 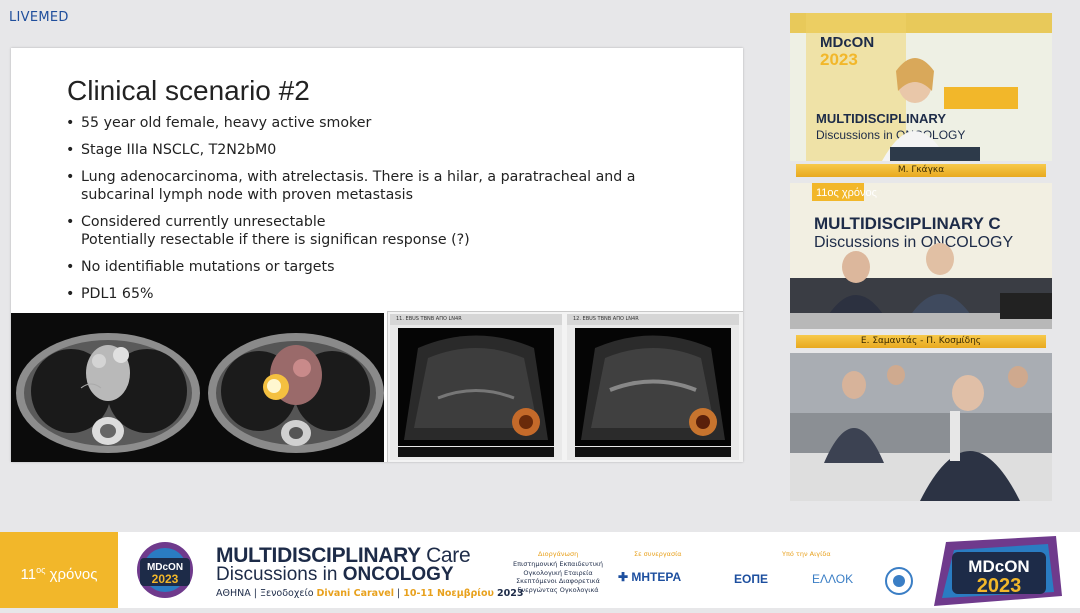 What do you see at coordinates (907, 223) in the screenshot?
I see `svg-text: MULTIDISCIPLINARY C` at bounding box center [907, 223].